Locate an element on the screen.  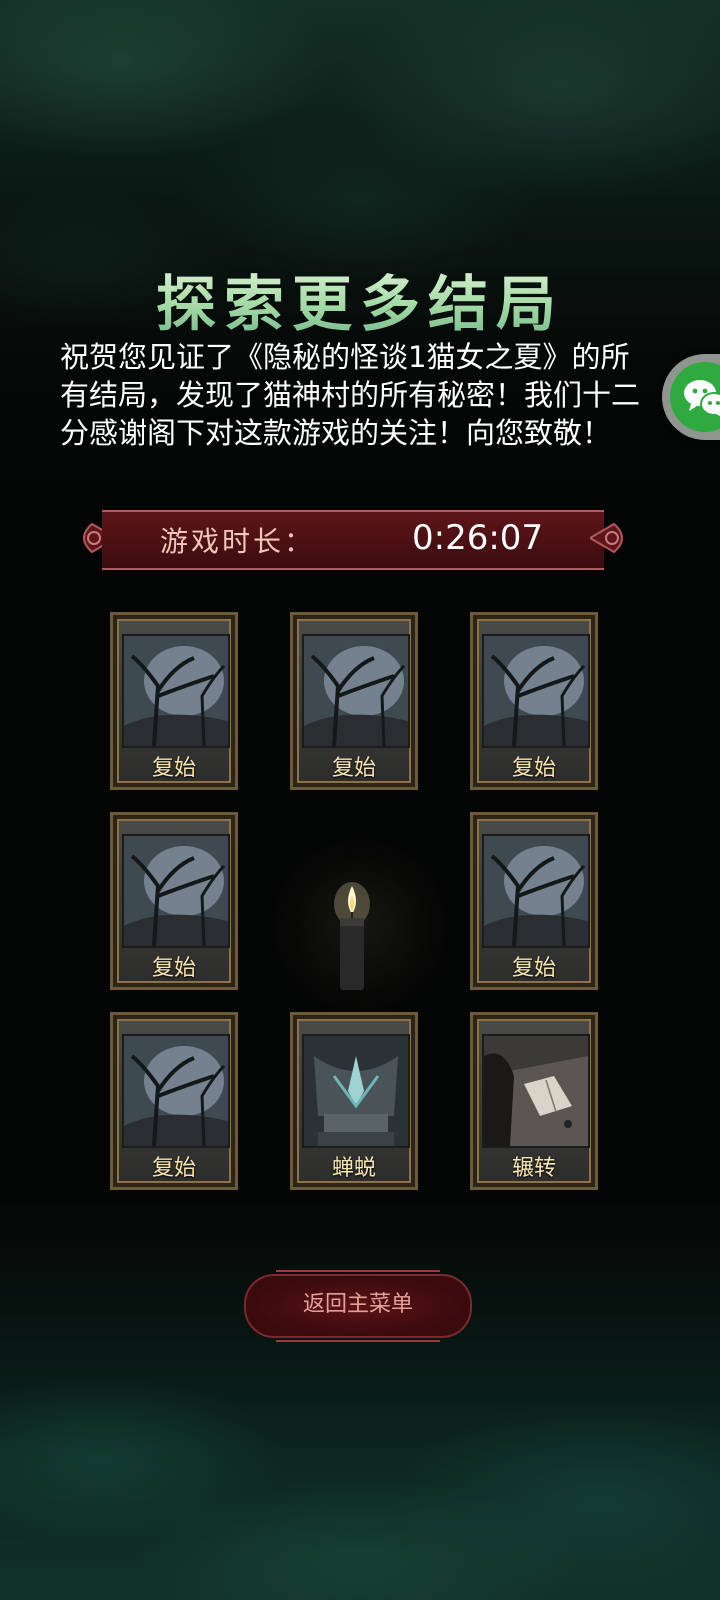
page-title: 探索更多结局 is located at coordinates (360, 299).